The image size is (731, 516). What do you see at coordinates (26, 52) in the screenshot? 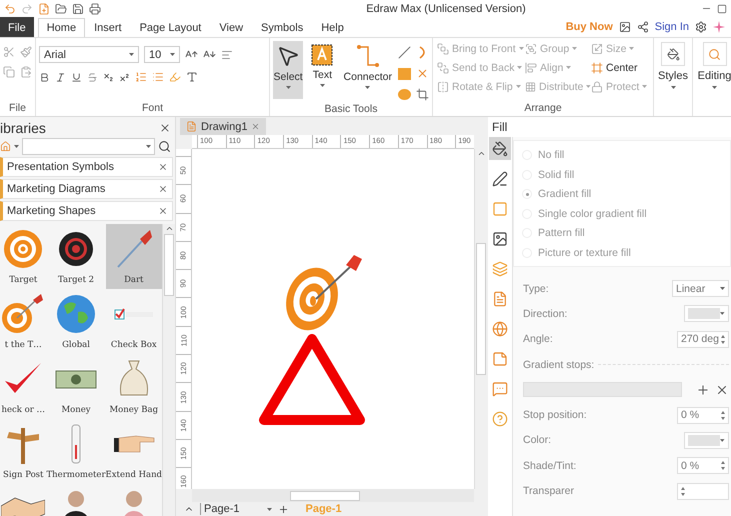
I see `brush-icon` at bounding box center [26, 52].